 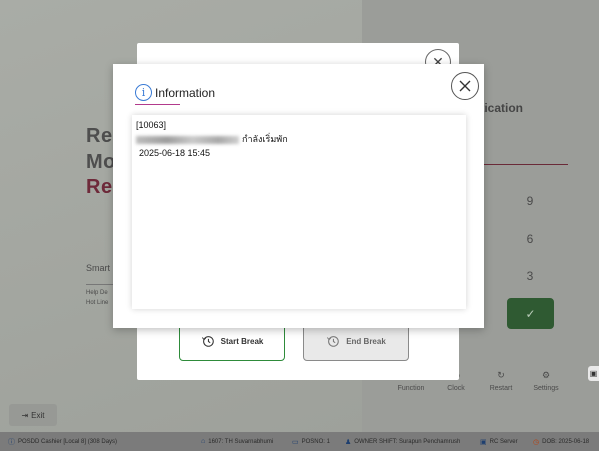 What do you see at coordinates (97, 298) in the screenshot?
I see `help-text: Help De Hot Line` at bounding box center [97, 298].